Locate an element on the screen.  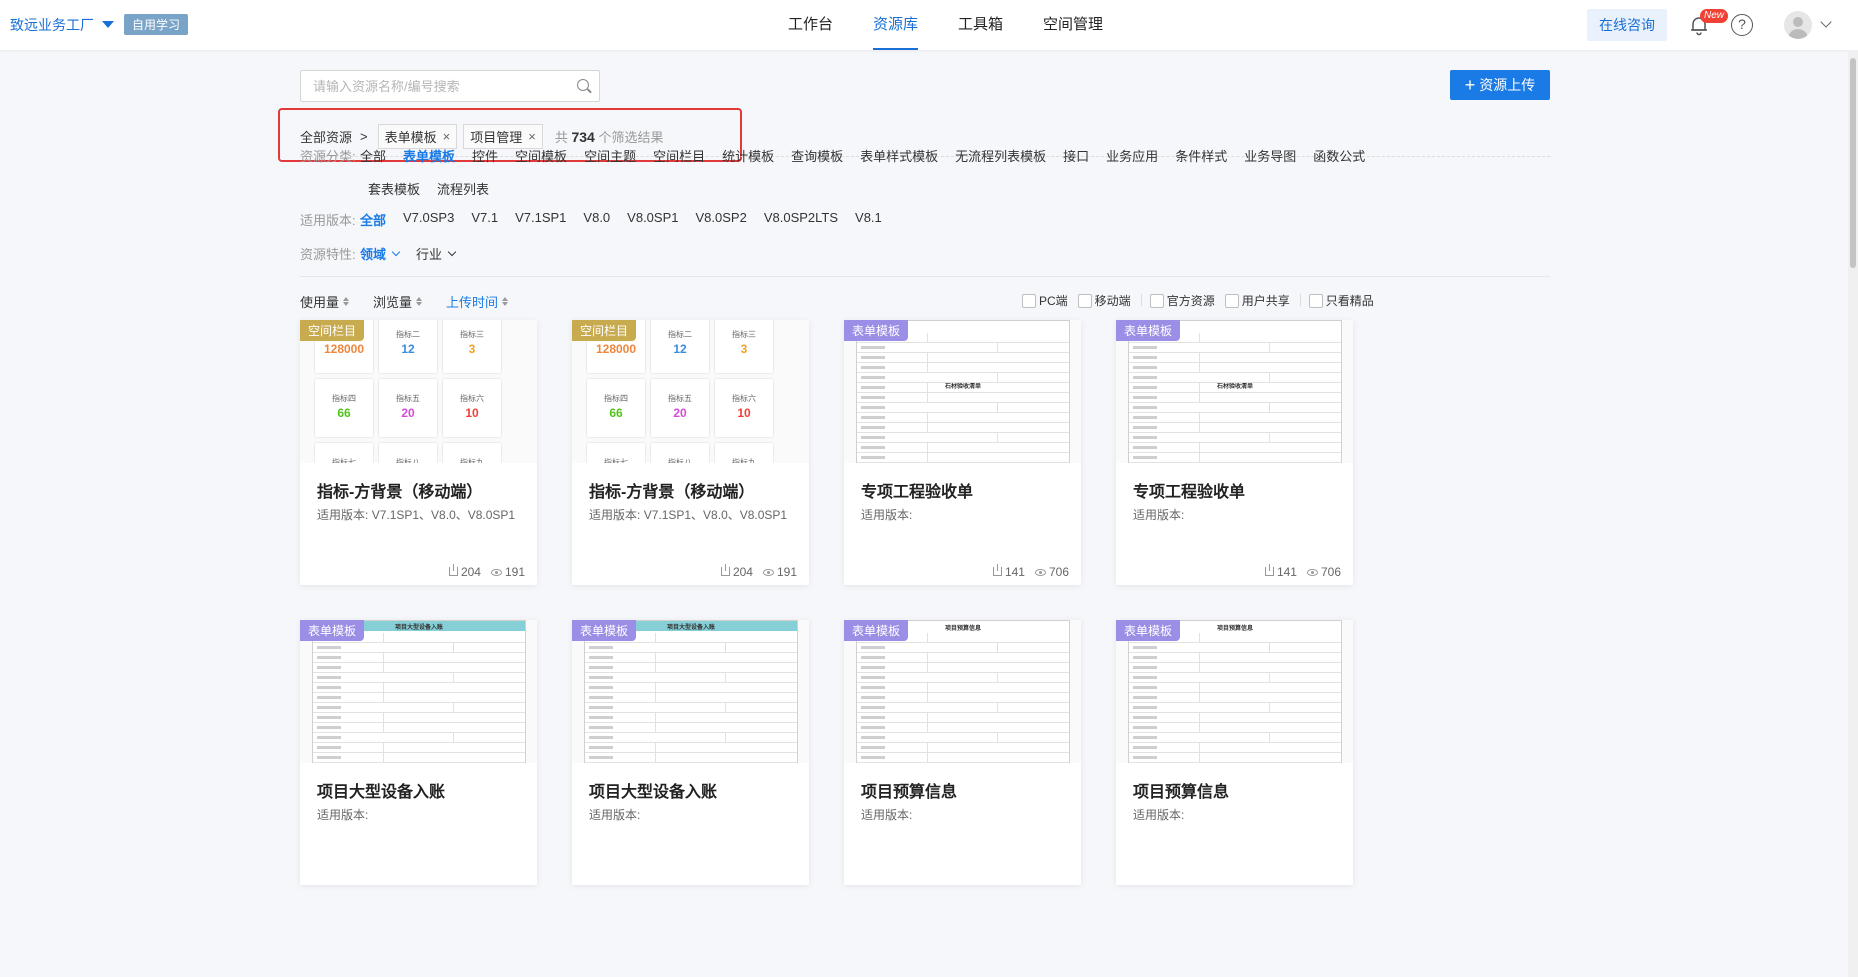
category-query-template: 查询模板 is located at coordinates (817, 155).